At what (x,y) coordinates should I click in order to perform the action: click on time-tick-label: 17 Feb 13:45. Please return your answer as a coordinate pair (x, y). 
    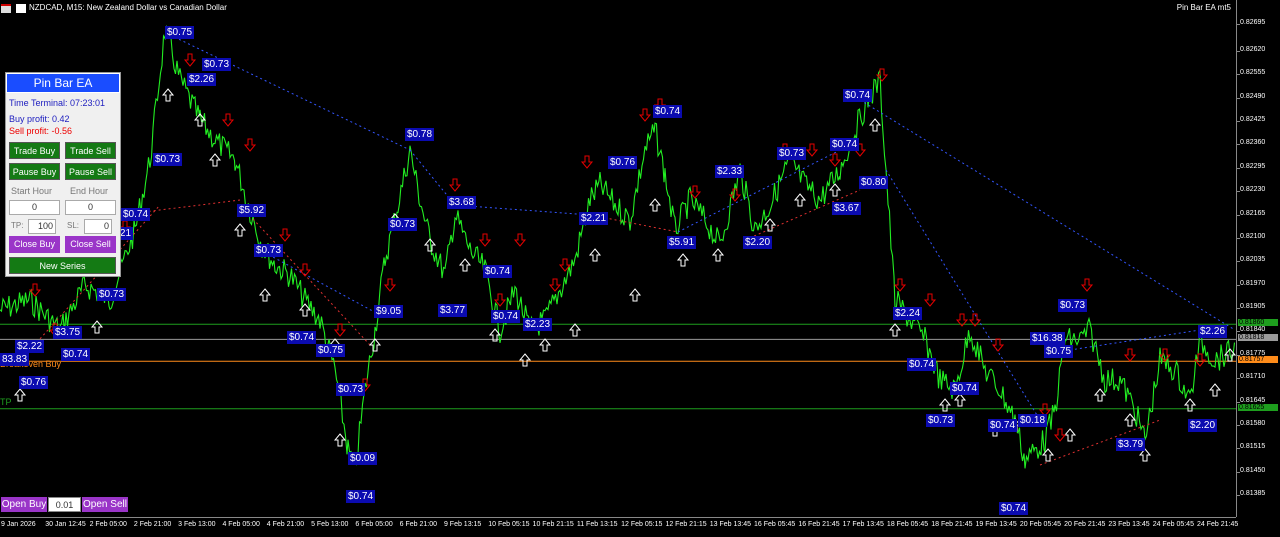
    Looking at the image, I should click on (863, 524).